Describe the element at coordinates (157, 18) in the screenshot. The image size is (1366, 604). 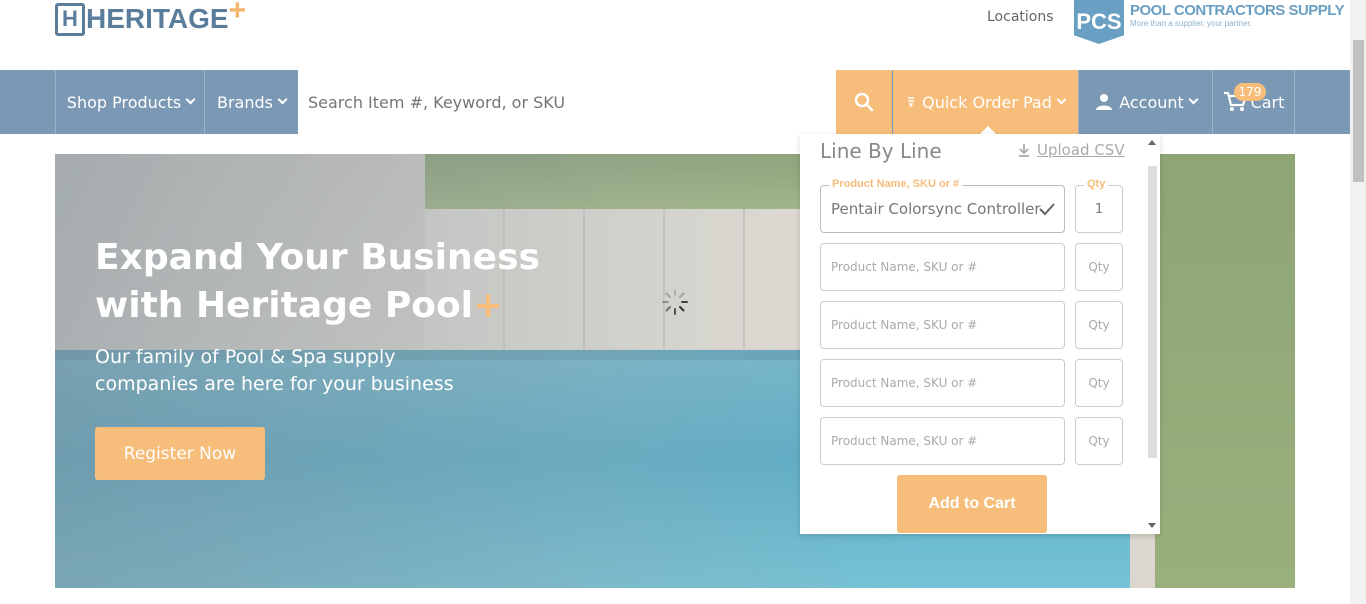
I see `logo-text: HERITAGE` at that location.